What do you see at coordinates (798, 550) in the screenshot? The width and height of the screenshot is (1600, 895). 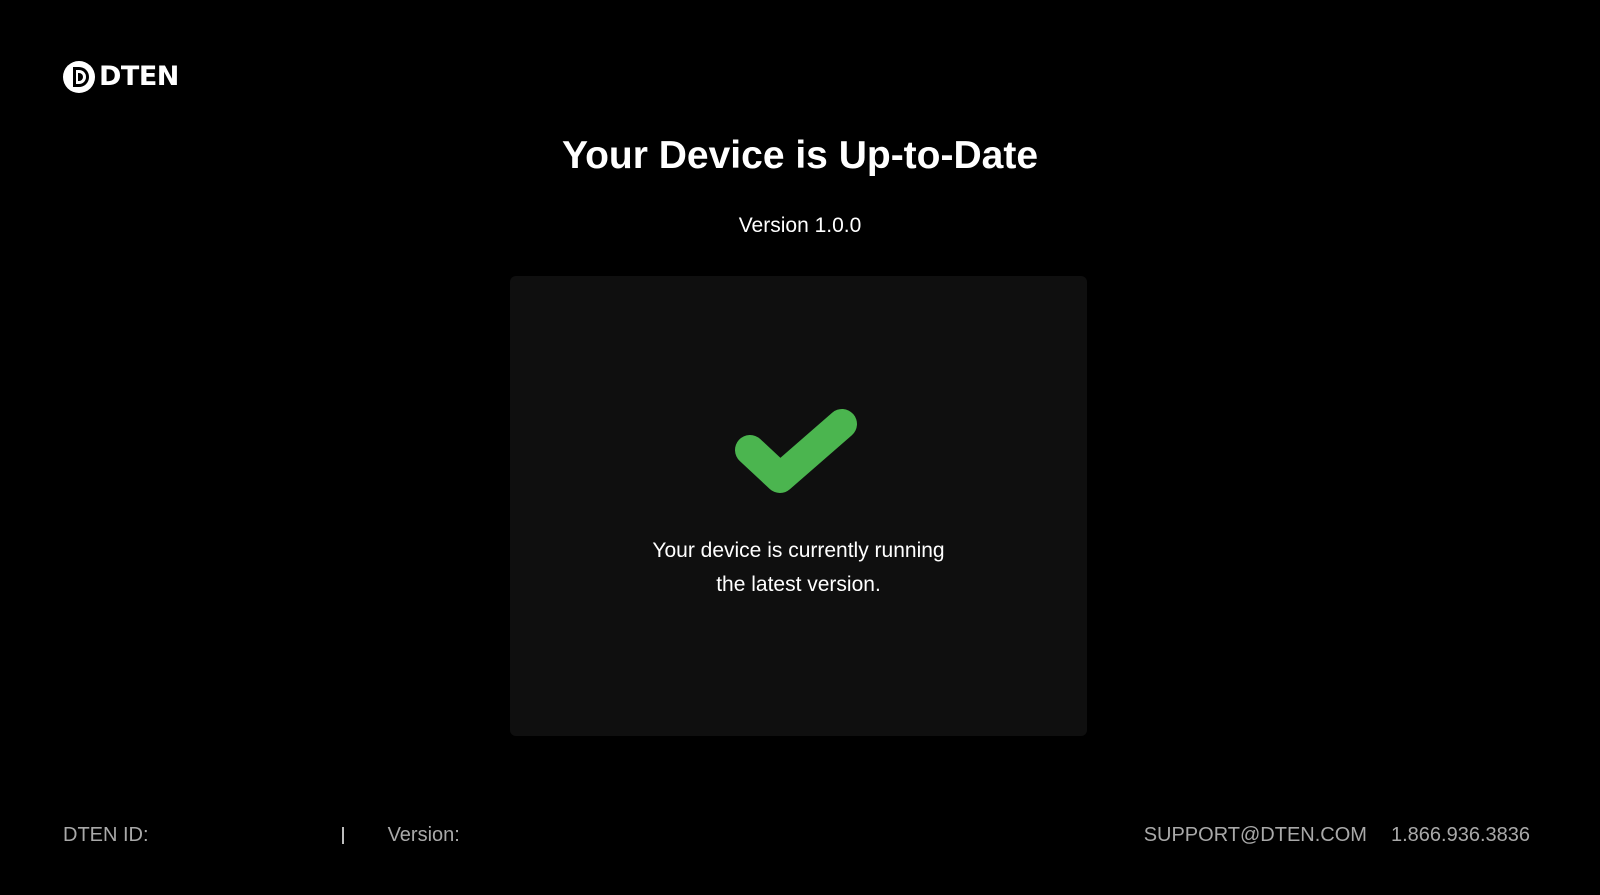 I see `status-message-line-1: Your device is currently running` at bounding box center [798, 550].